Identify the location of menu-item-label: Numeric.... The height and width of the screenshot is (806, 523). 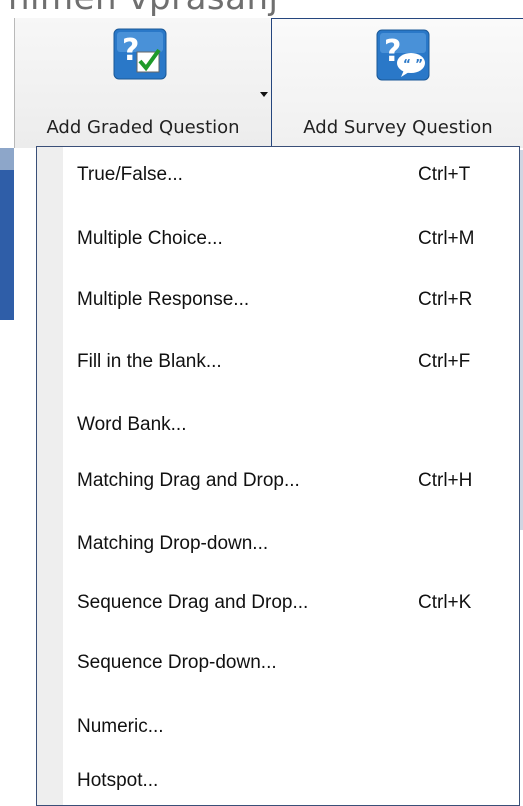
(120, 726).